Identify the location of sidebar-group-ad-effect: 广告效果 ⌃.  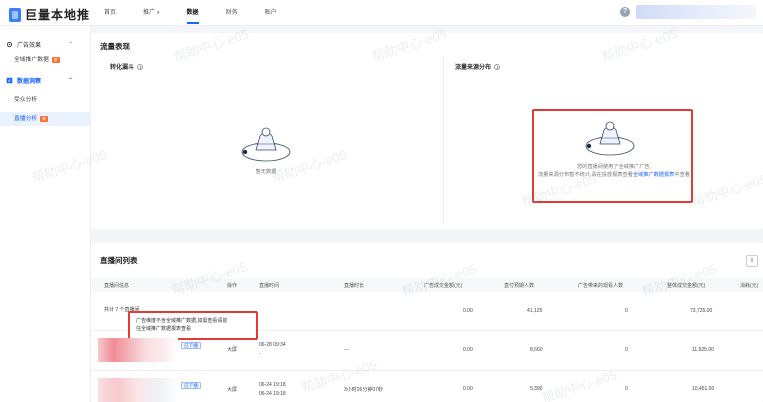
(45, 44).